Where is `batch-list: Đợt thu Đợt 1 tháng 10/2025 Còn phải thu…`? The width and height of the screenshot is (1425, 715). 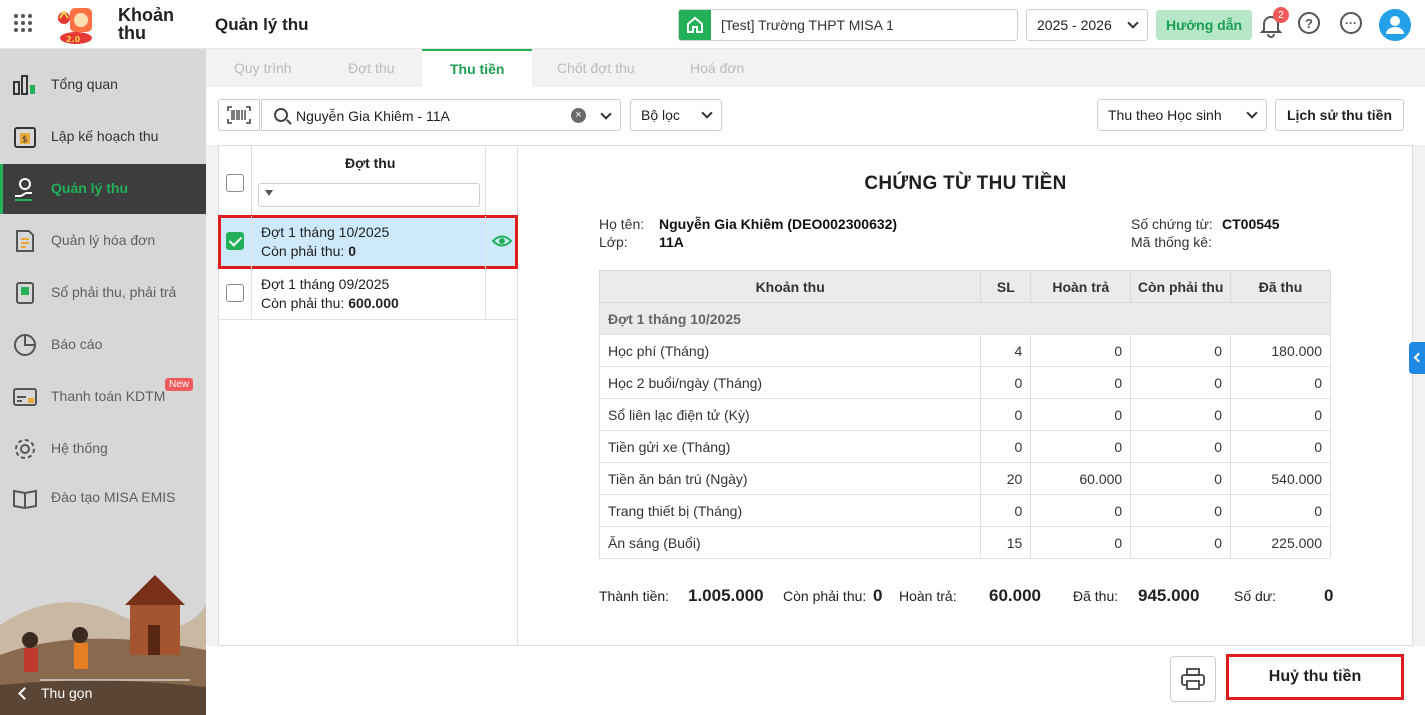
batch-list: Đợt thu Đợt 1 tháng 10/2025 Còn phải thu… is located at coordinates (368, 395).